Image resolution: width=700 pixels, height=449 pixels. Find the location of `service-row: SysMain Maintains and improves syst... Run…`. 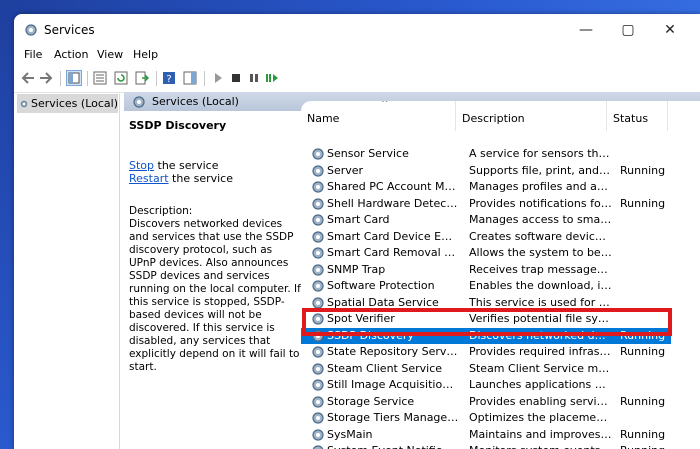

service-row: SysMain Maintains and improves syst... Run… is located at coordinates (486, 435).